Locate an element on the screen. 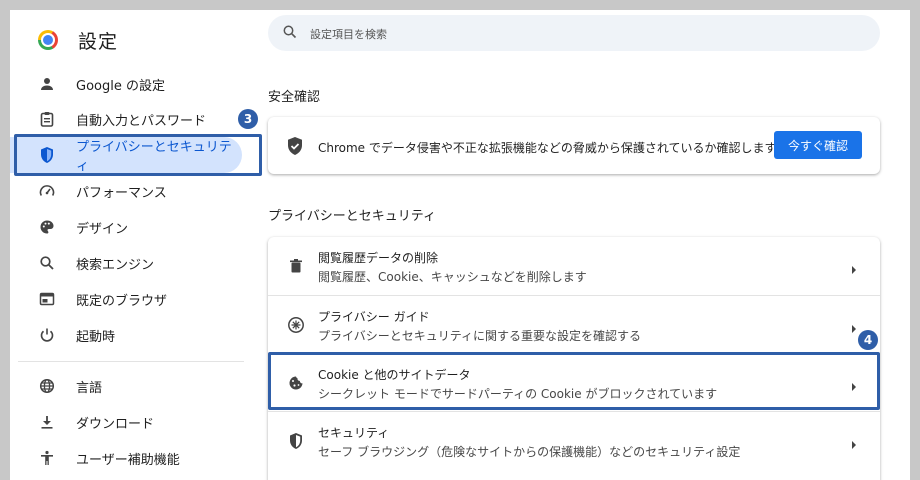  row-description: プライバシーとセキュリティに関する重要な設定を確認する is located at coordinates (480, 336).